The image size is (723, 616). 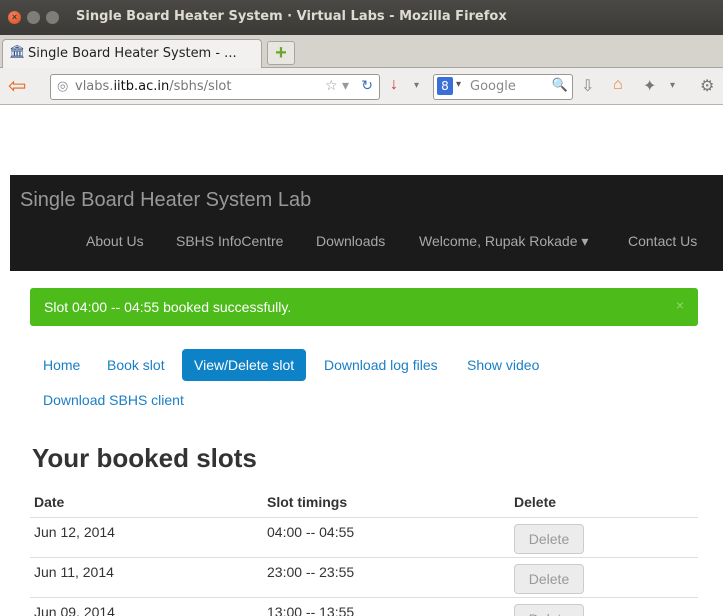 I want to click on addon-icon: ✦, so click(x=649, y=86).